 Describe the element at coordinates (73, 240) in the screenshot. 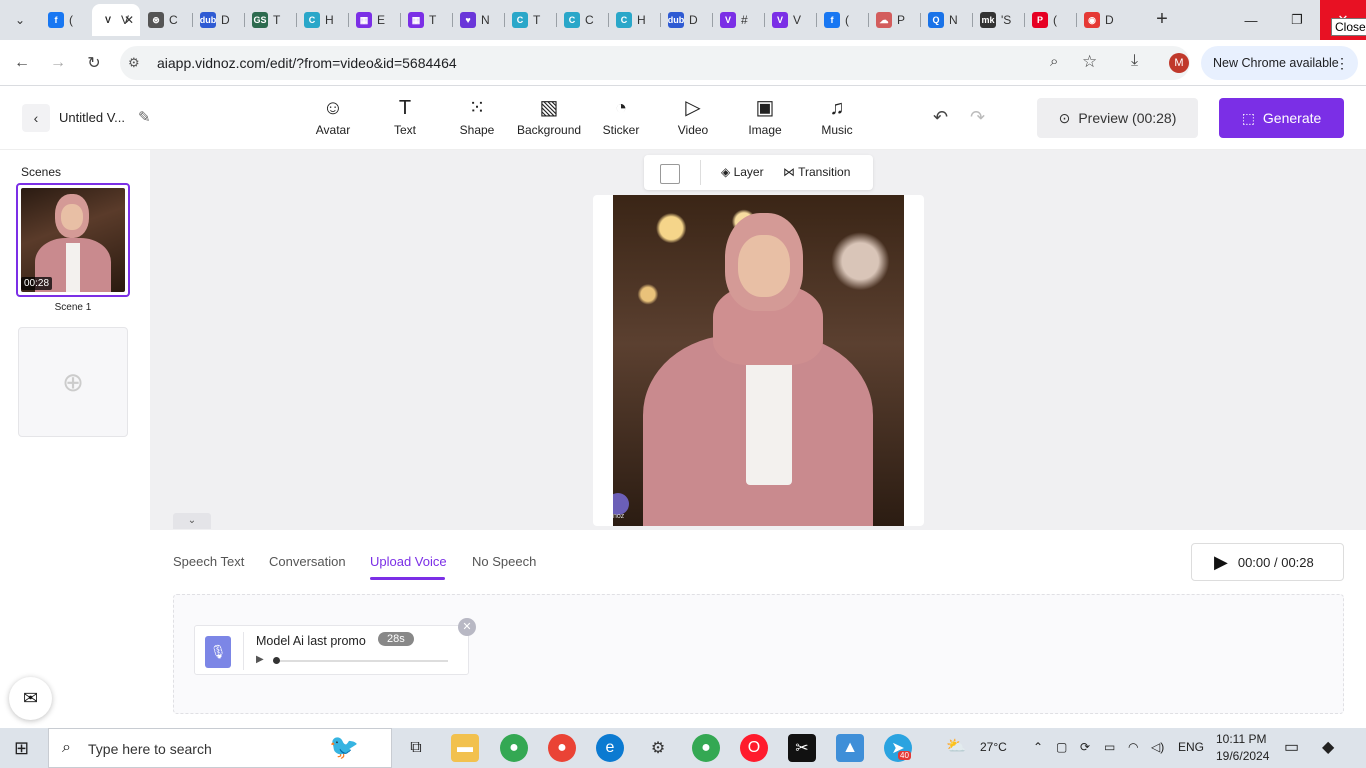

I see `scene-thumbnail: 00:28` at that location.